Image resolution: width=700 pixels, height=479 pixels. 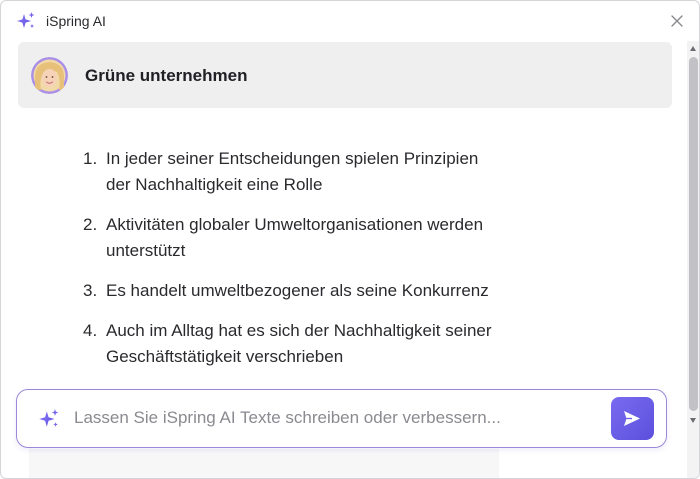 What do you see at coordinates (90, 330) in the screenshot?
I see `list-item-number: 4.` at bounding box center [90, 330].